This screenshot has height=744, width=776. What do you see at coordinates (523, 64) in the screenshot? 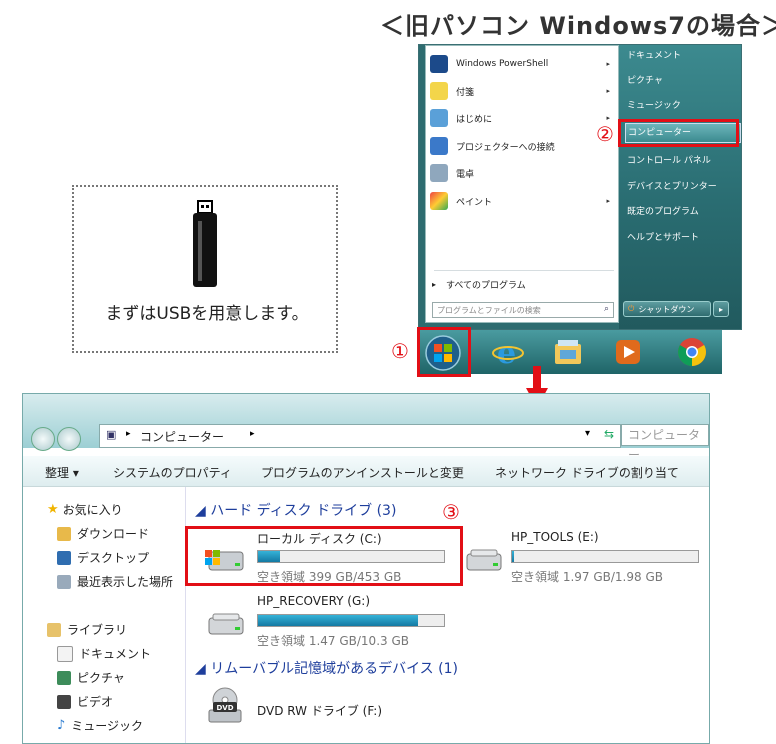
I see `start-item-powershell: Windows PowerShell ▸` at bounding box center [523, 64].